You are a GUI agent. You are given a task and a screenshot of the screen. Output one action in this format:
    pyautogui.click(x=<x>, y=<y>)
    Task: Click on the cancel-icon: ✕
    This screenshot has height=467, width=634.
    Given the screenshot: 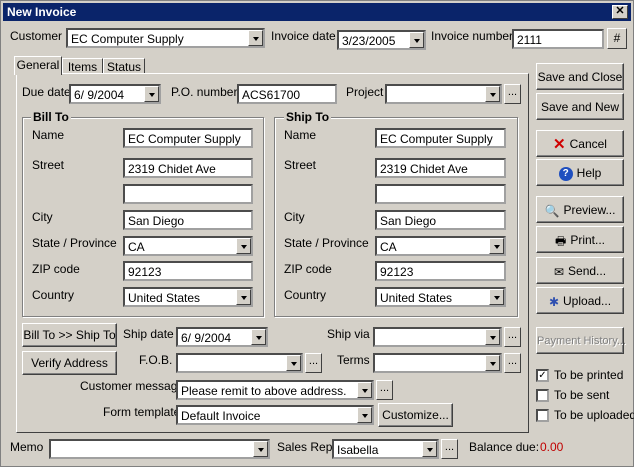 What is the action you would take?
    pyautogui.click(x=559, y=144)
    